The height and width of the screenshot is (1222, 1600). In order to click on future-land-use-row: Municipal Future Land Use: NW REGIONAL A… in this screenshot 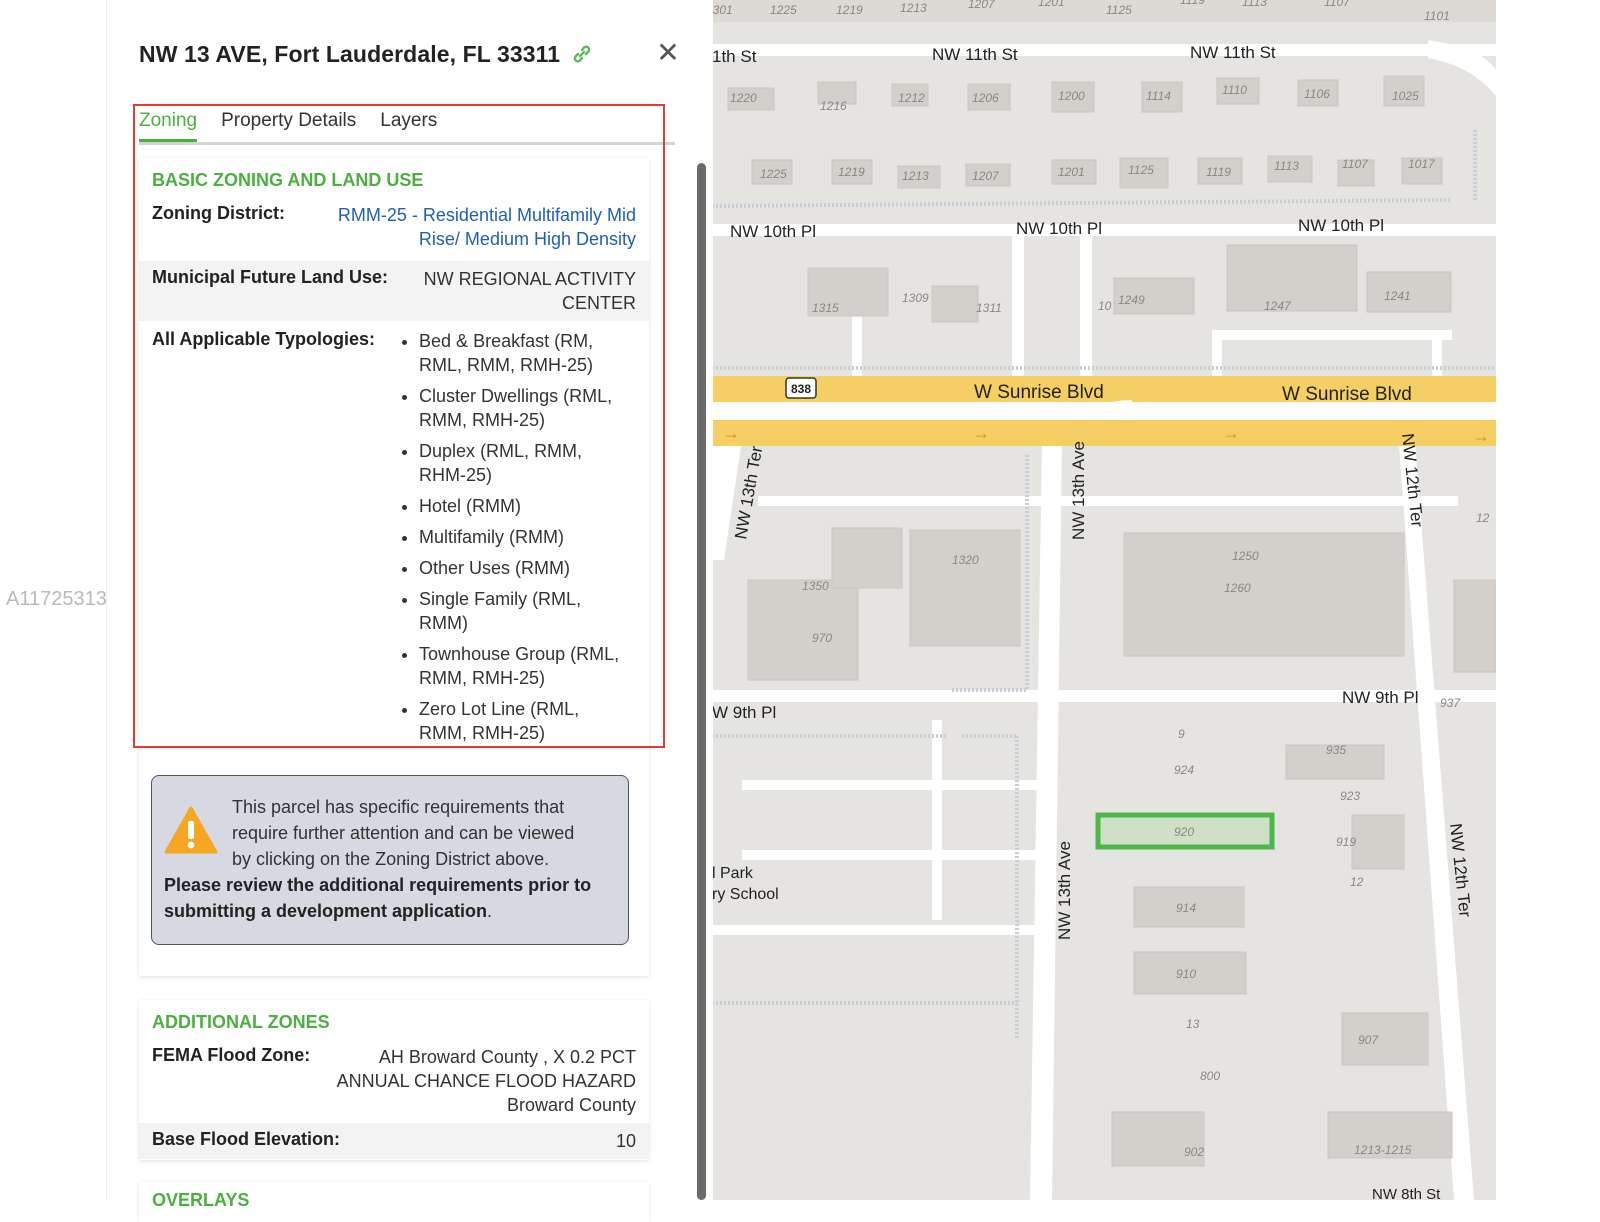, I will do `click(394, 291)`.